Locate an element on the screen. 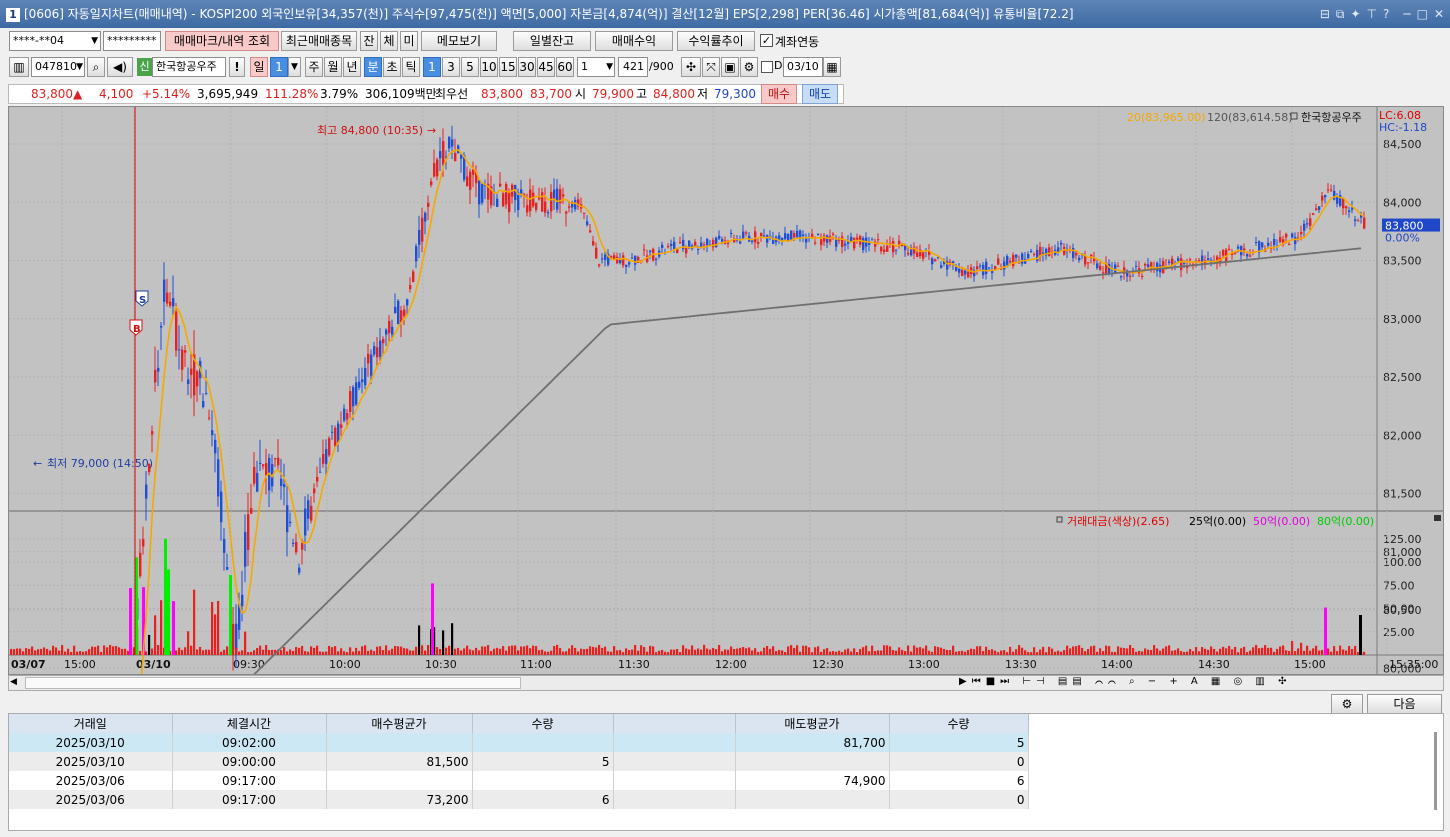 The height and width of the screenshot is (837, 1450). table-row: 2025/03/06 09:17:00 73,200 6 0 is located at coordinates (519, 799).